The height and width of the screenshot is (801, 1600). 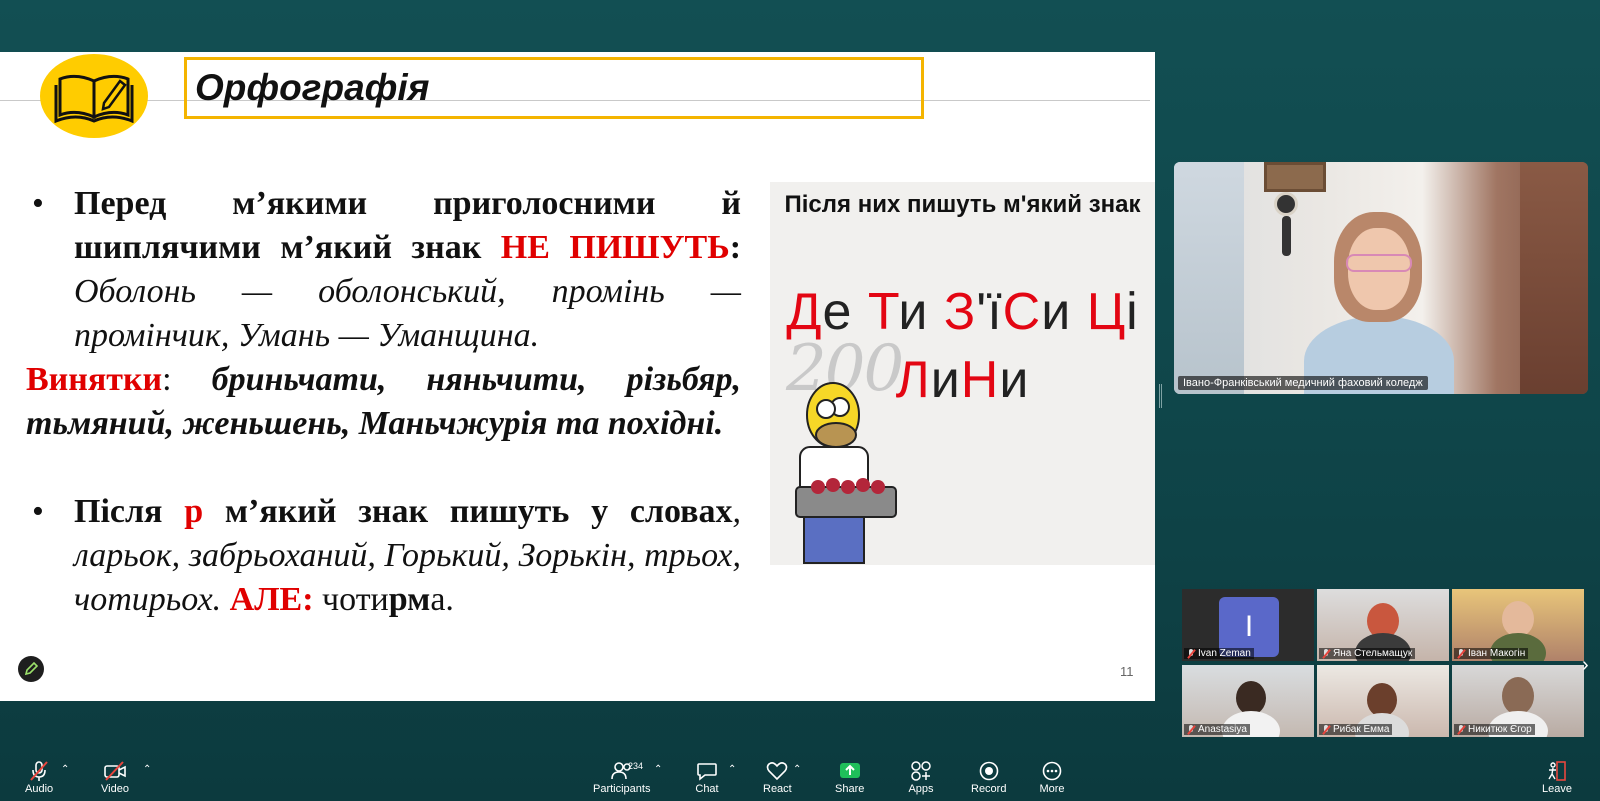 I want to click on heart-icon, so click(x=777, y=771).